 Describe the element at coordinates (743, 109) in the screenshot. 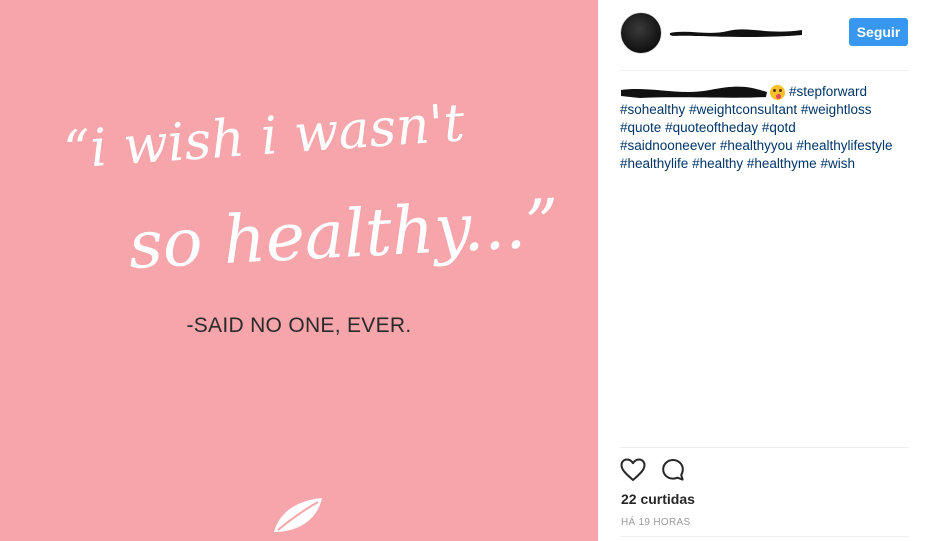

I see `hashtag-link: #weightconsultant` at that location.